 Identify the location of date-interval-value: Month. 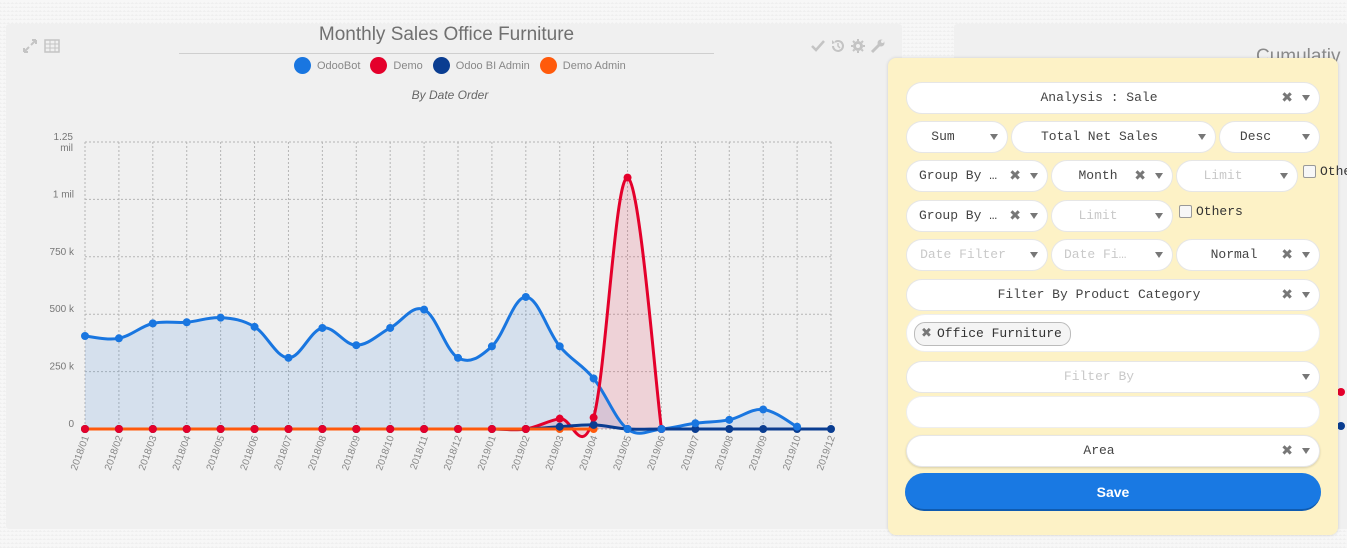
(1098, 175).